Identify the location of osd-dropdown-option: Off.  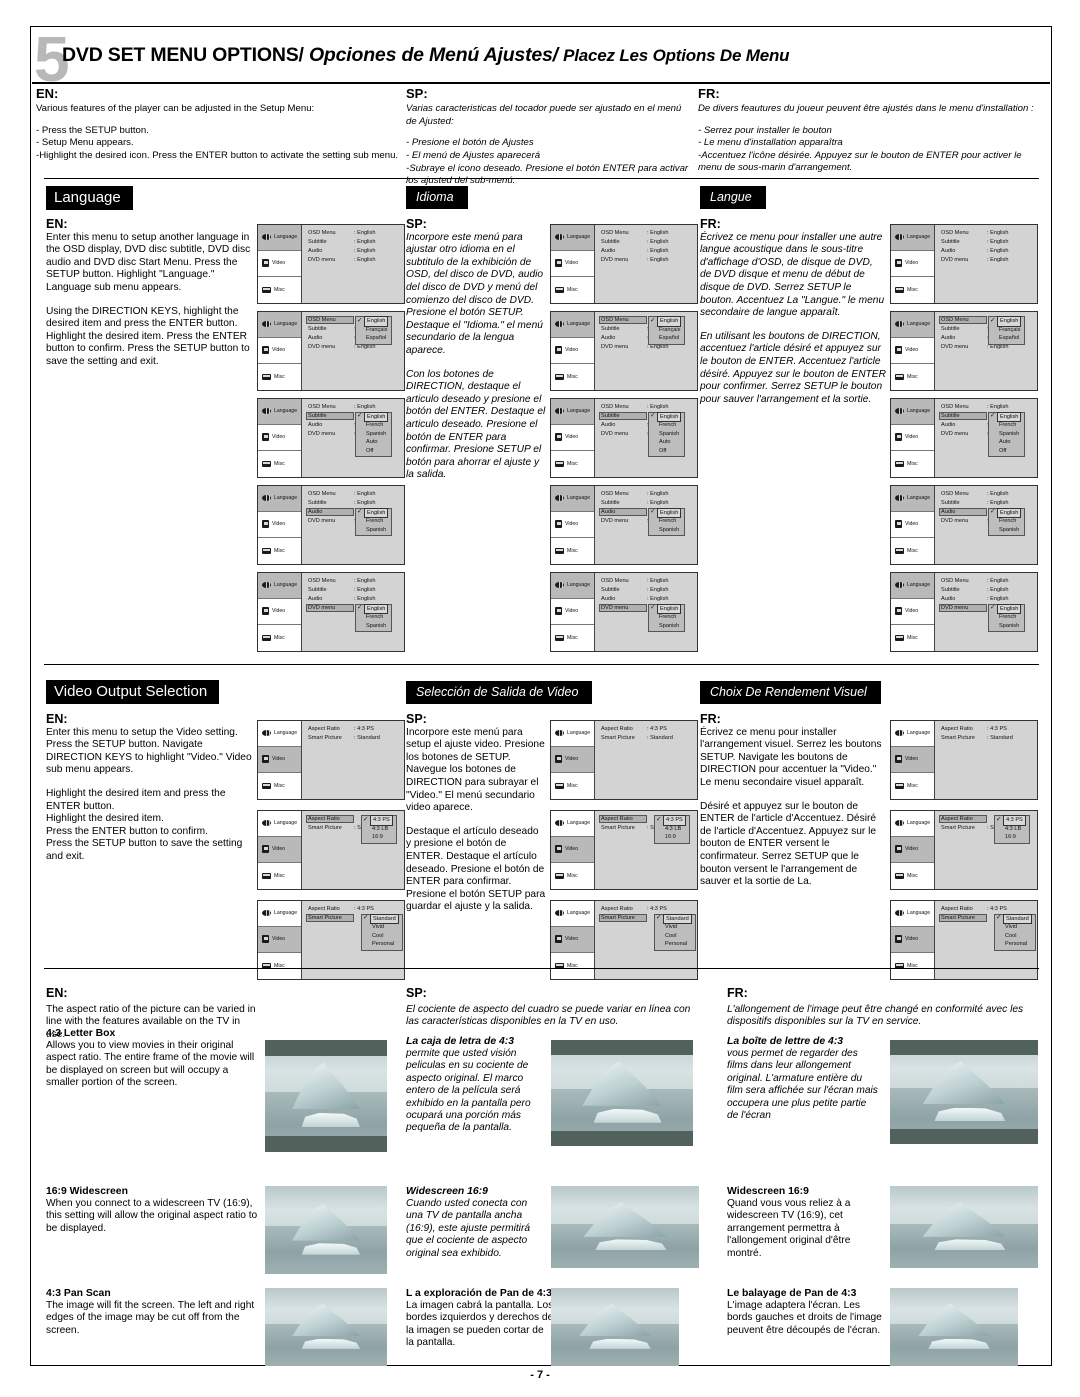
(376, 451).